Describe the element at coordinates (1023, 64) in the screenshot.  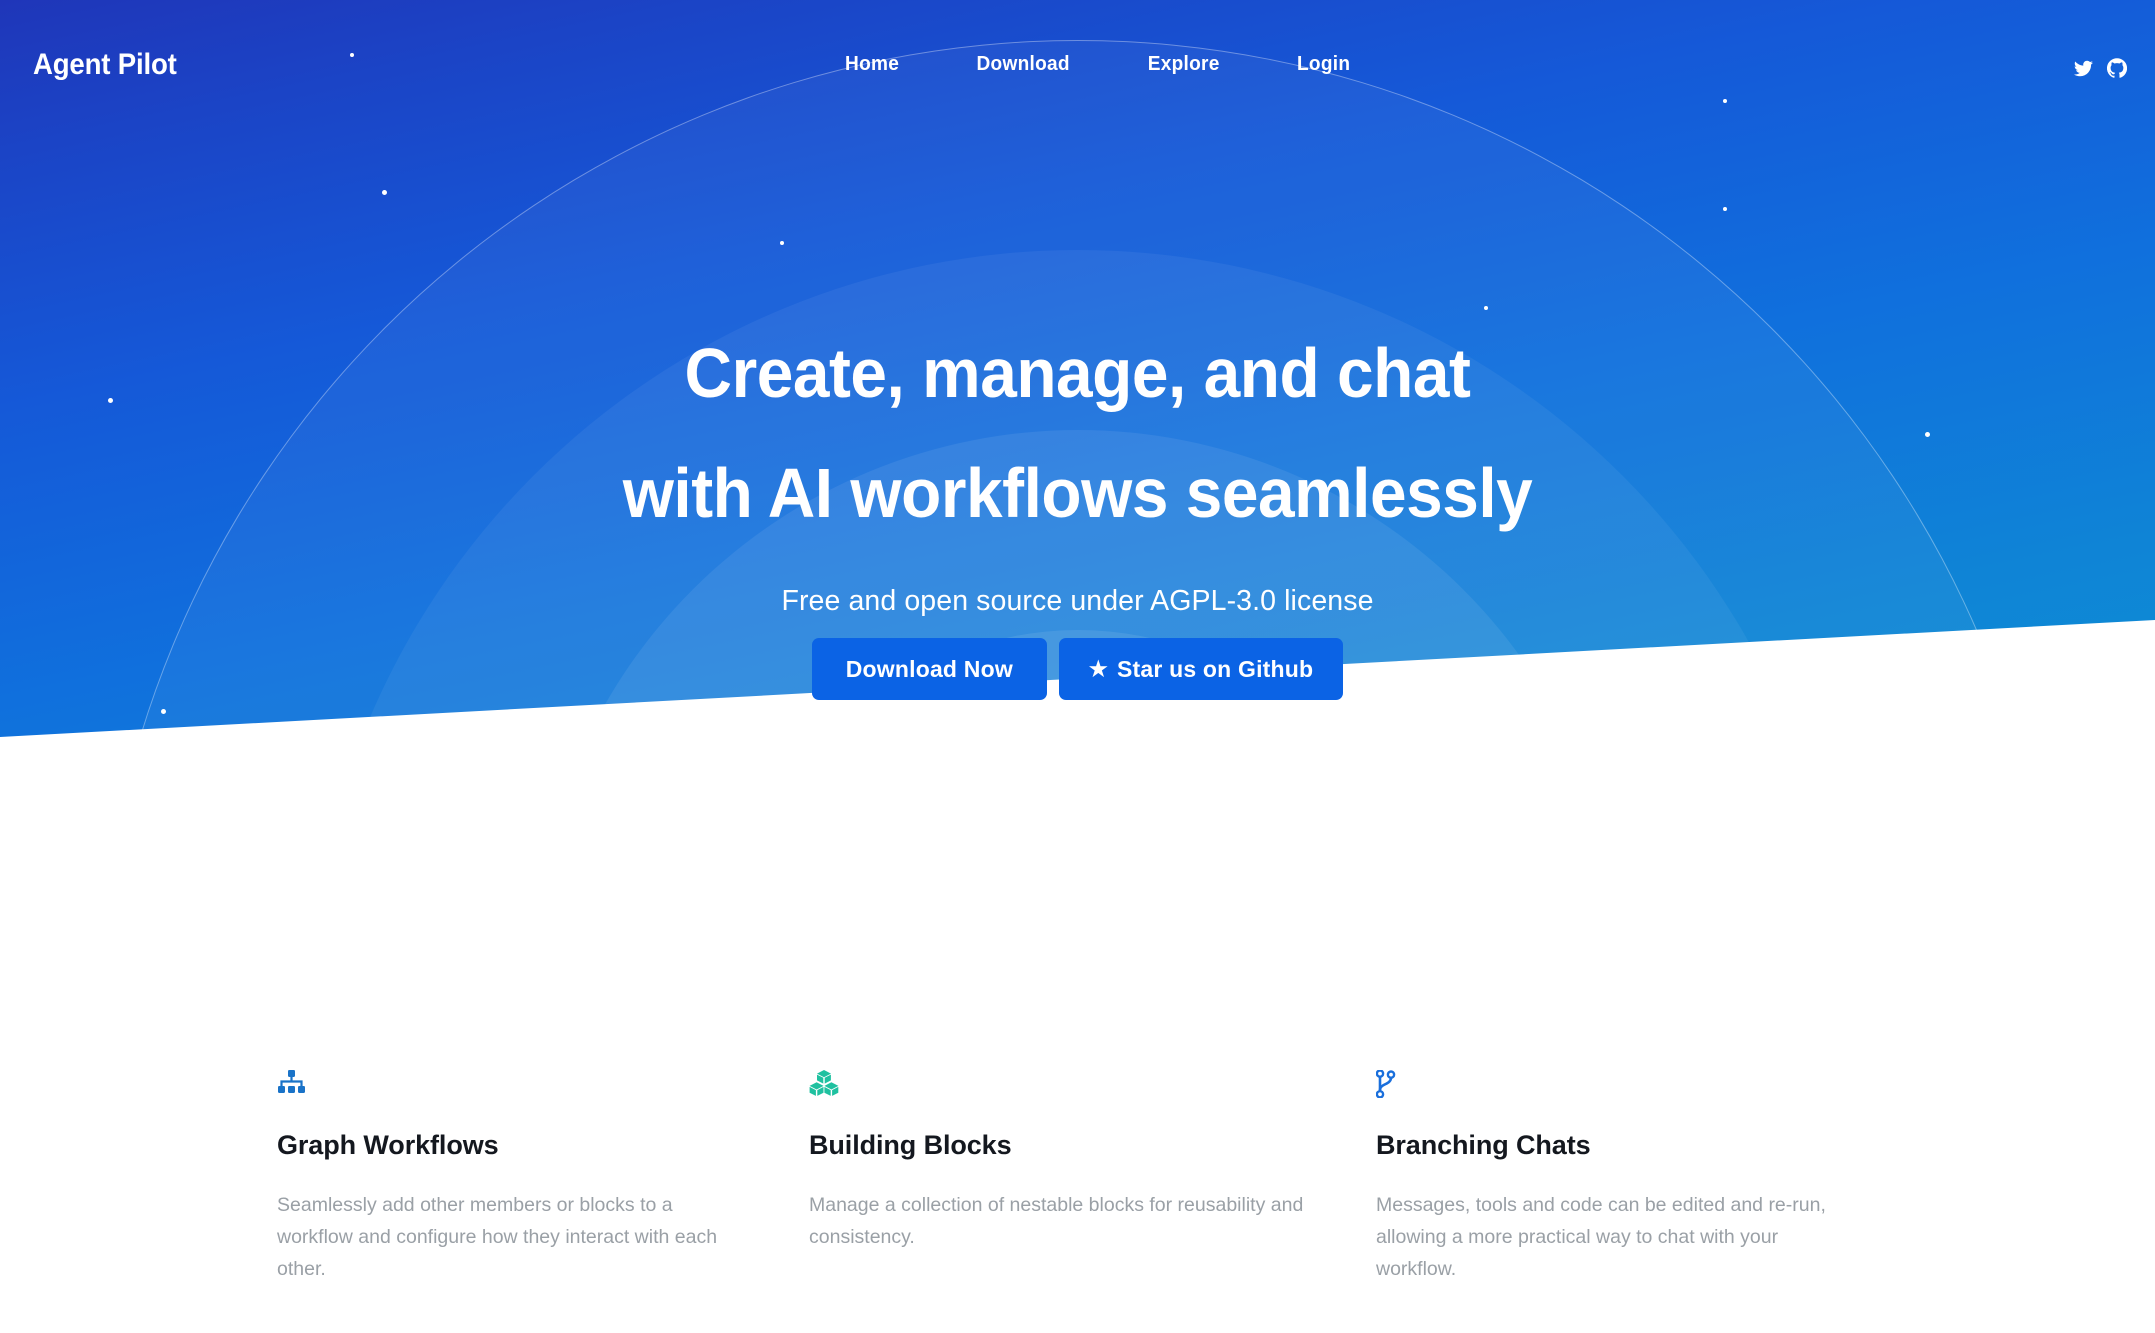
I see `nav-download: Download` at that location.